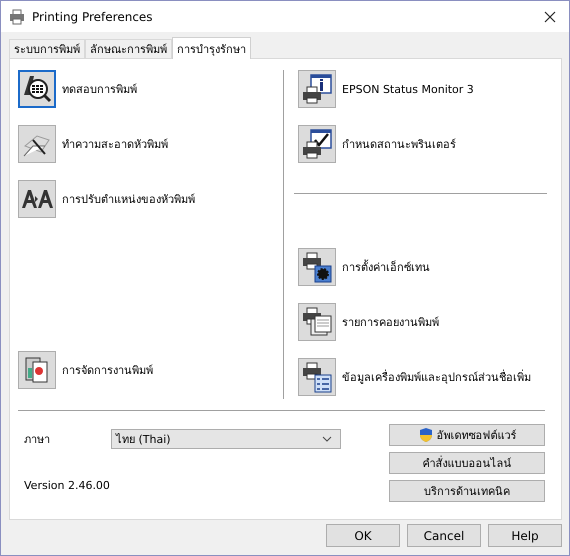 Image resolution: width=570 pixels, height=556 pixels. What do you see at coordinates (467, 463) in the screenshot?
I see `side-button: คำสั่งแบบออนไลน์` at bounding box center [467, 463].